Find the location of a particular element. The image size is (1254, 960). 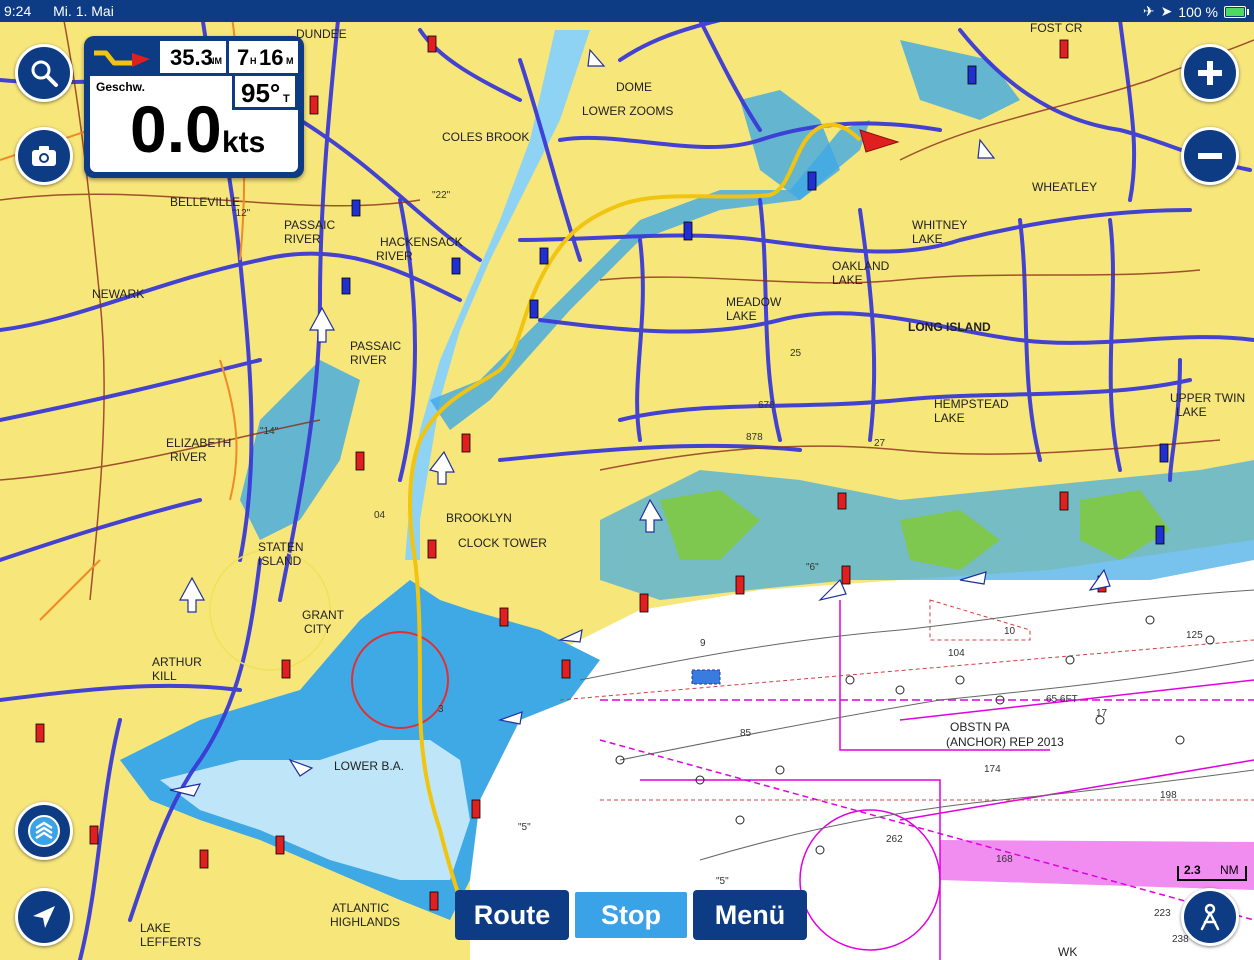

zoom-out-button is located at coordinates (1210, 156).